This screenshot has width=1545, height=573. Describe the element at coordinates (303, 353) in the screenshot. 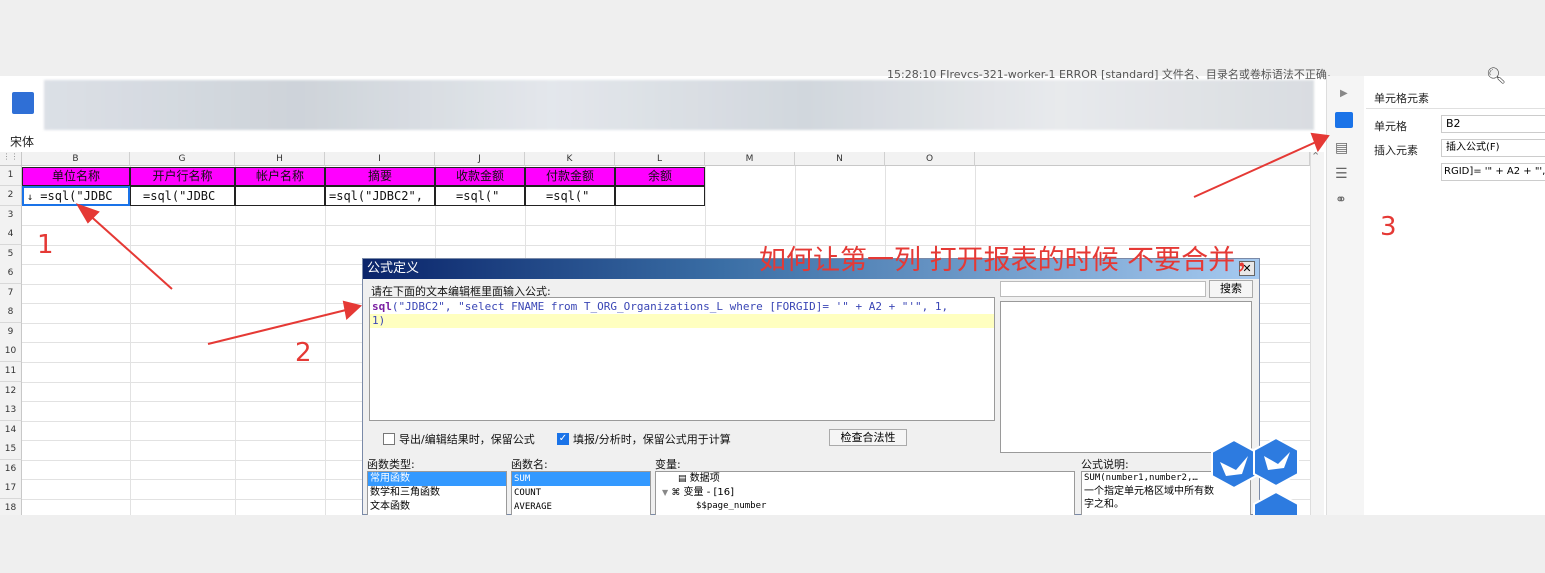

I see `annotation-marker-2: 2` at that location.